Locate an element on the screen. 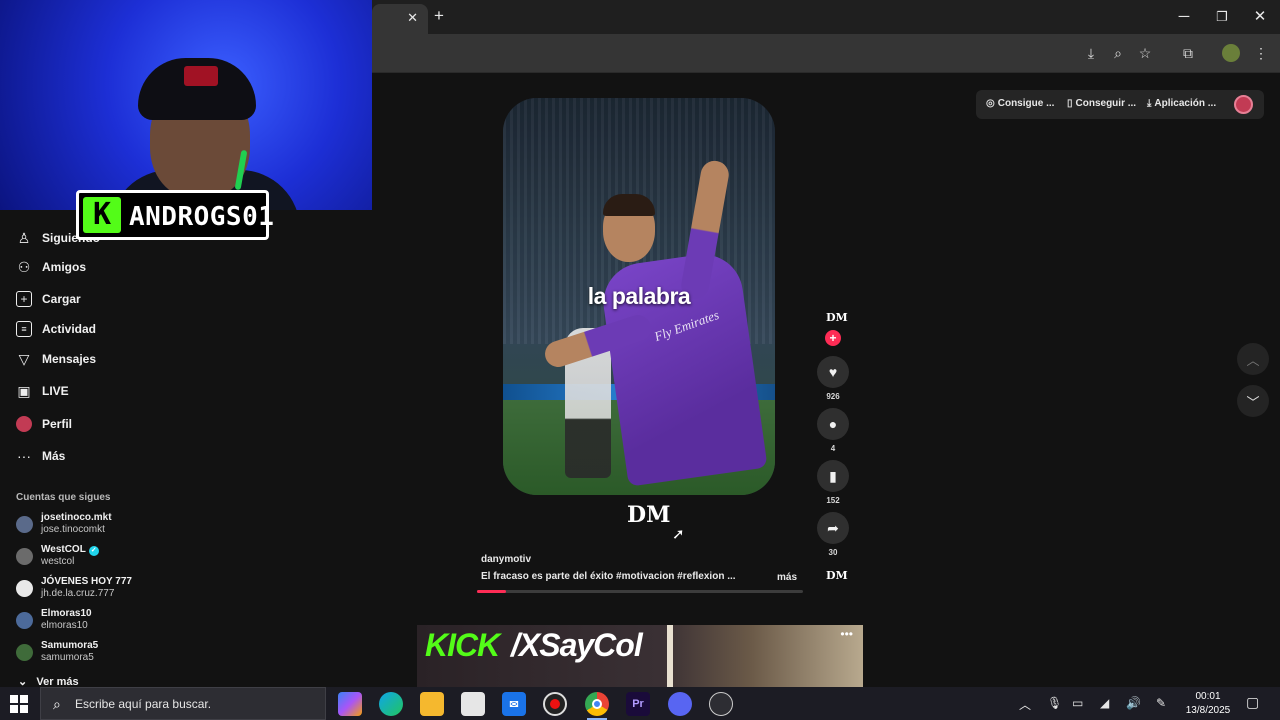  webcam-overlay is located at coordinates (186, 105).